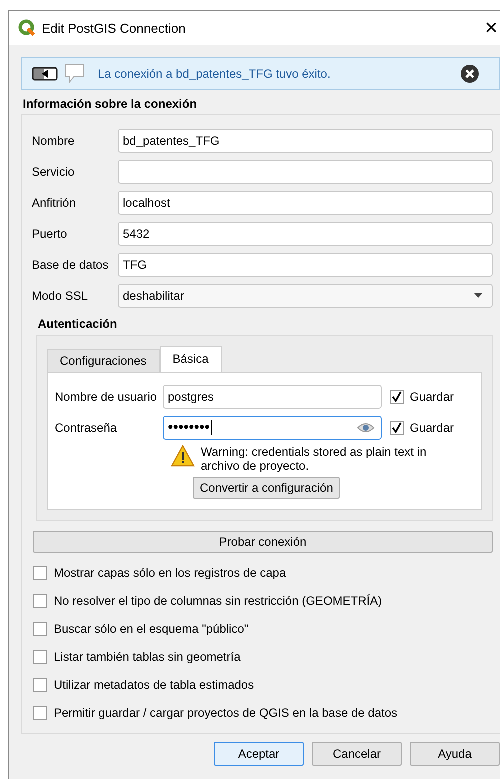 The height and width of the screenshot is (779, 500). What do you see at coordinates (50, 233) in the screenshot?
I see `field-label: Puerto` at bounding box center [50, 233].